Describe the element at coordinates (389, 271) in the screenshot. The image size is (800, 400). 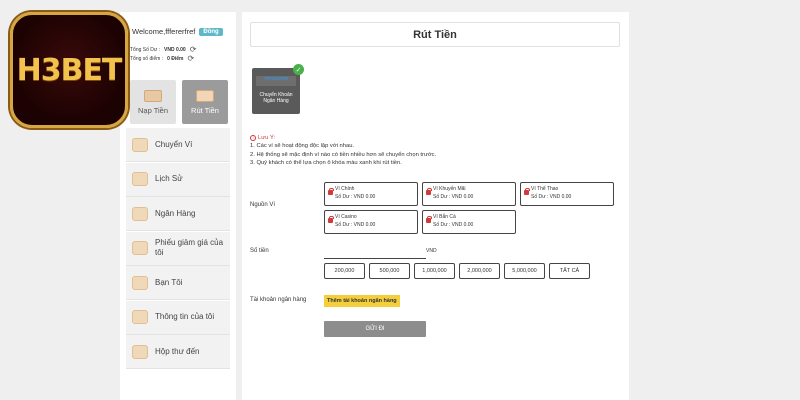
I see `amount-500000-button: 500,000` at that location.